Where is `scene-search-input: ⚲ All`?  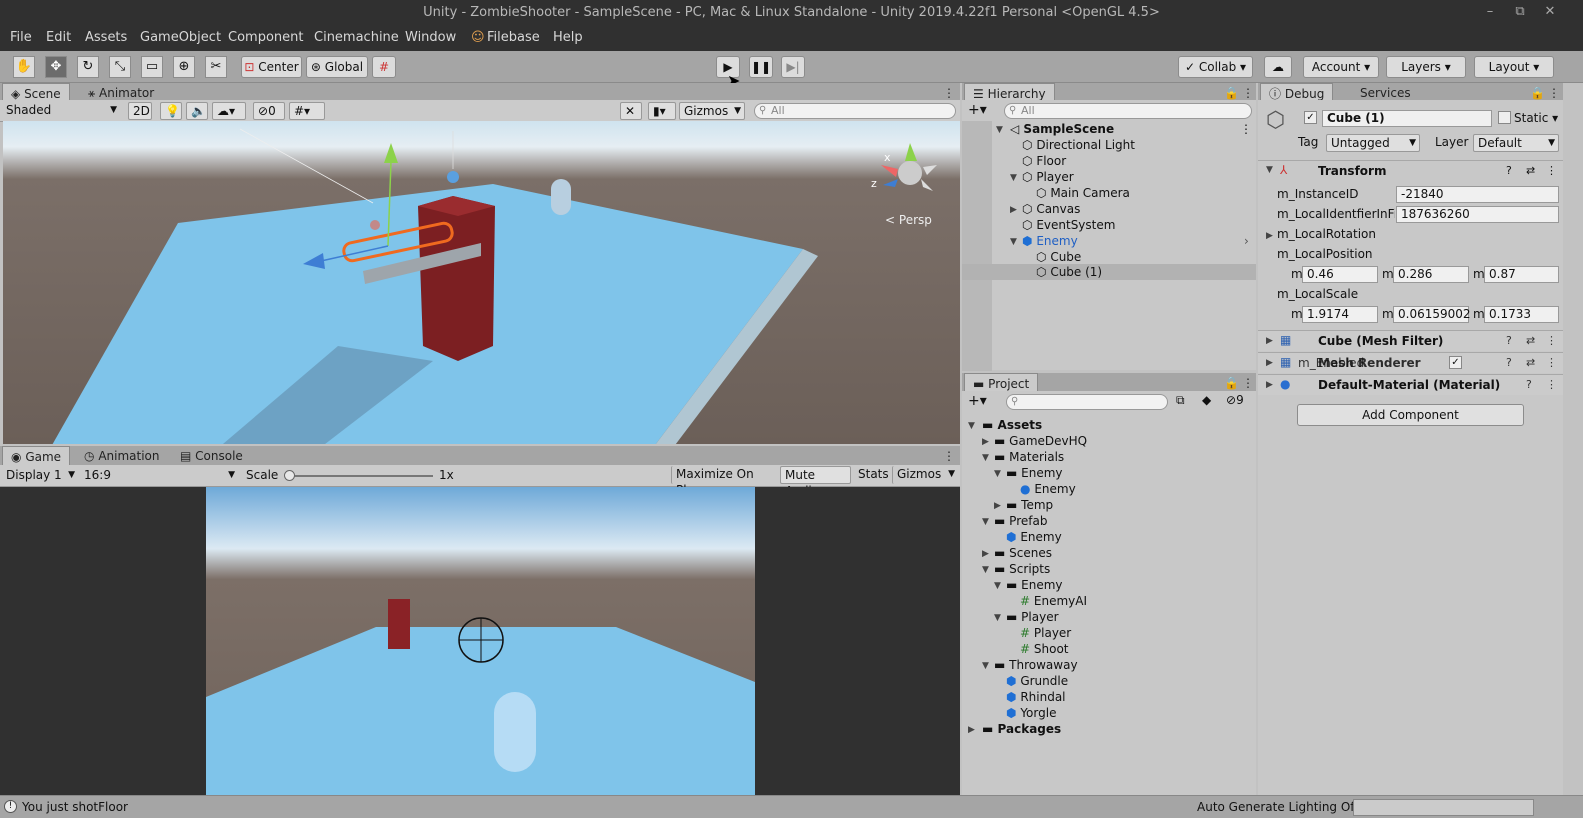
scene-search-input: ⚲ All is located at coordinates (855, 111).